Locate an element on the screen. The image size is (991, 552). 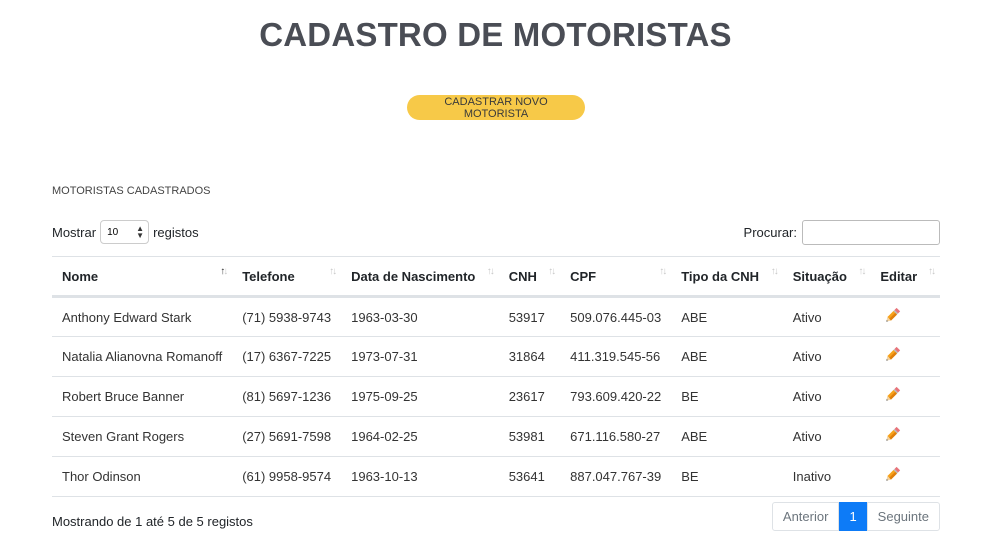
search-control: Procurar: is located at coordinates (842, 232).